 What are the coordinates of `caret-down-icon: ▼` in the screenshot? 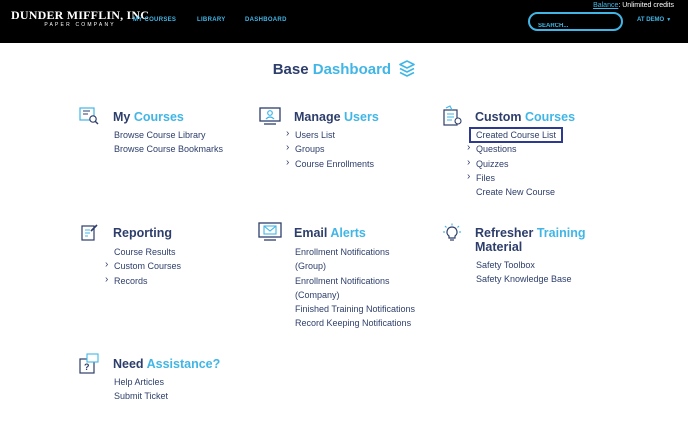 It's located at (669, 20).